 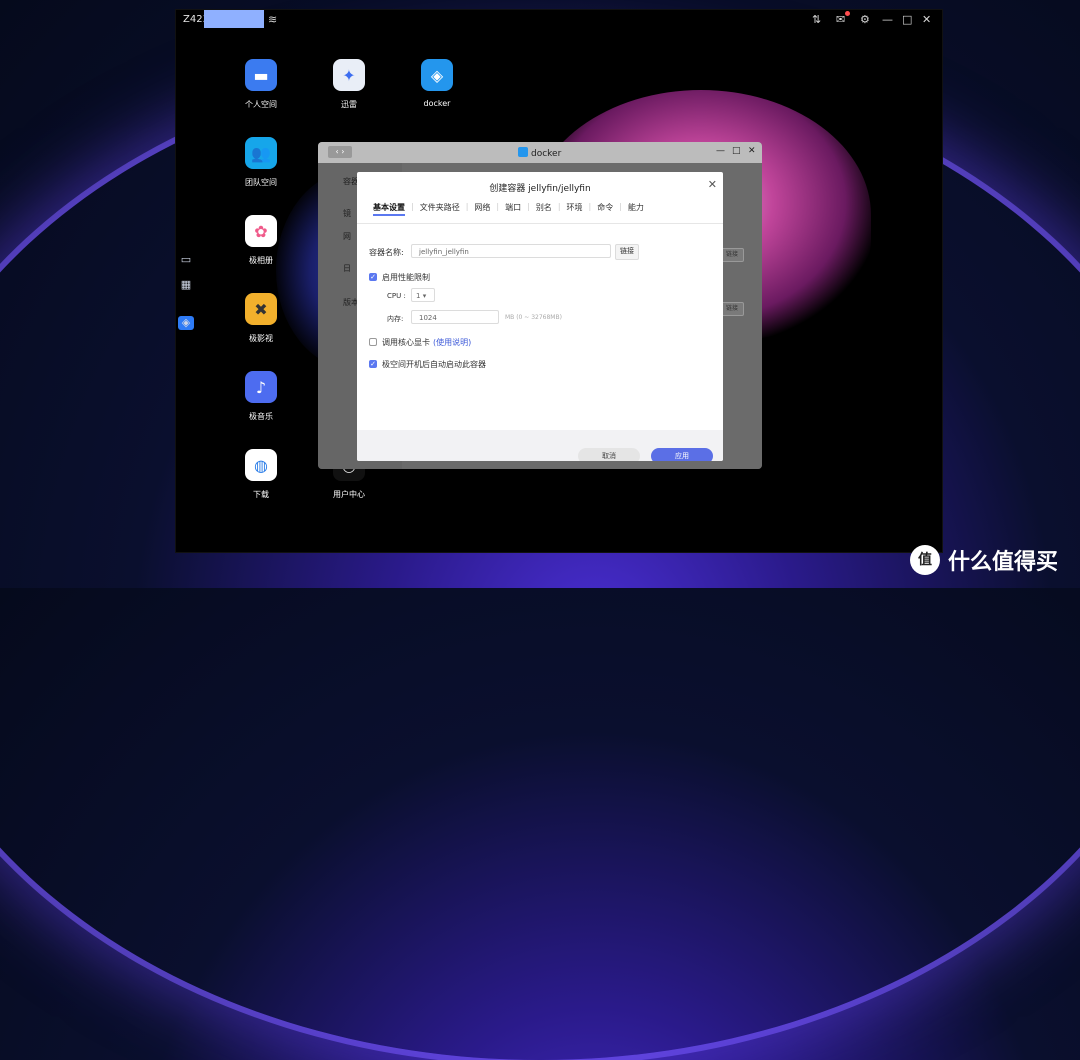 What do you see at coordinates (347, 213) in the screenshot?
I see `sidebar-item-images: 镜` at bounding box center [347, 213].